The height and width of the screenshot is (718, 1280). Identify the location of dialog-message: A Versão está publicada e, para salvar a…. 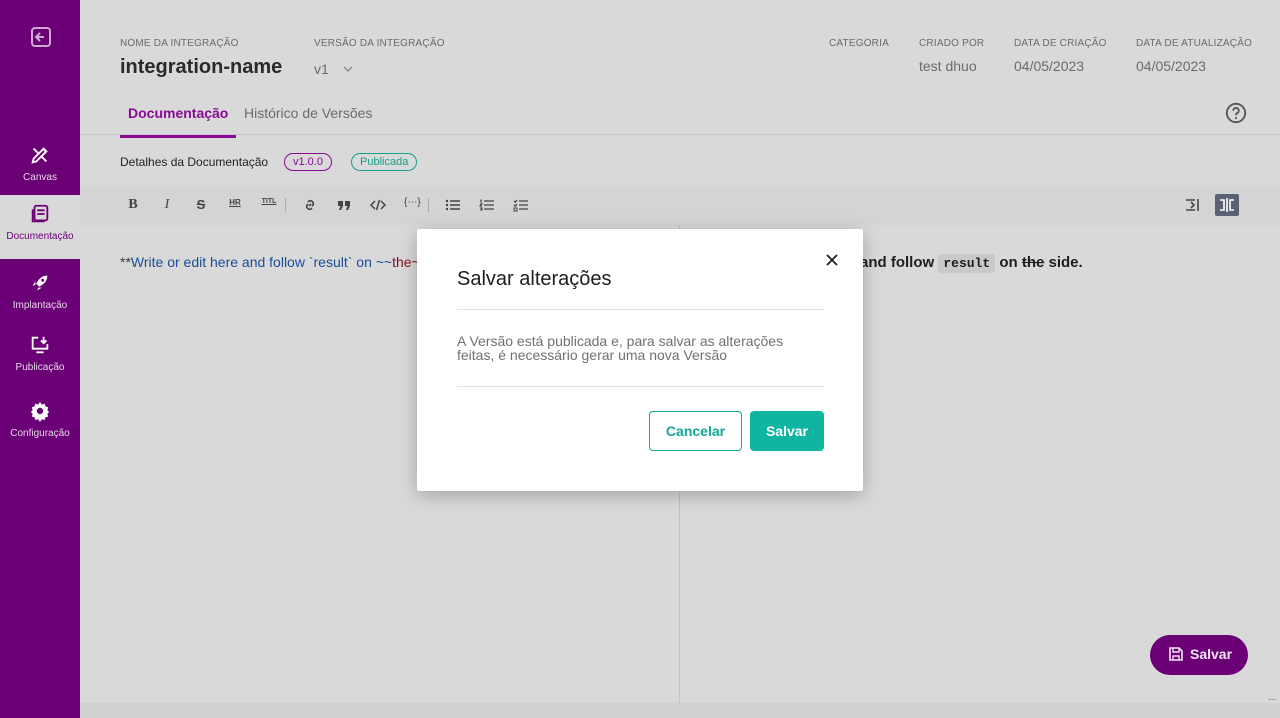
(620, 348).